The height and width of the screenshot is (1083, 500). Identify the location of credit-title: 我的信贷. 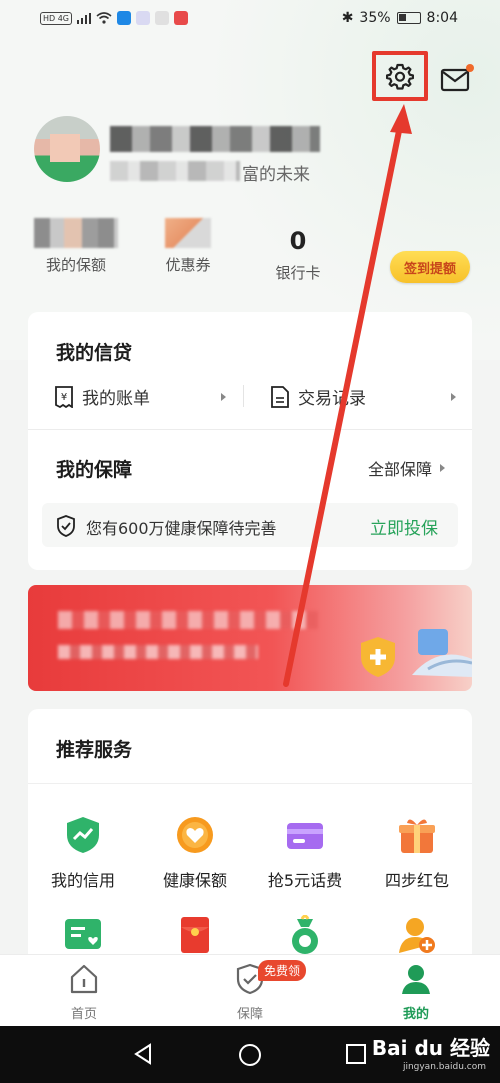
(94, 353).